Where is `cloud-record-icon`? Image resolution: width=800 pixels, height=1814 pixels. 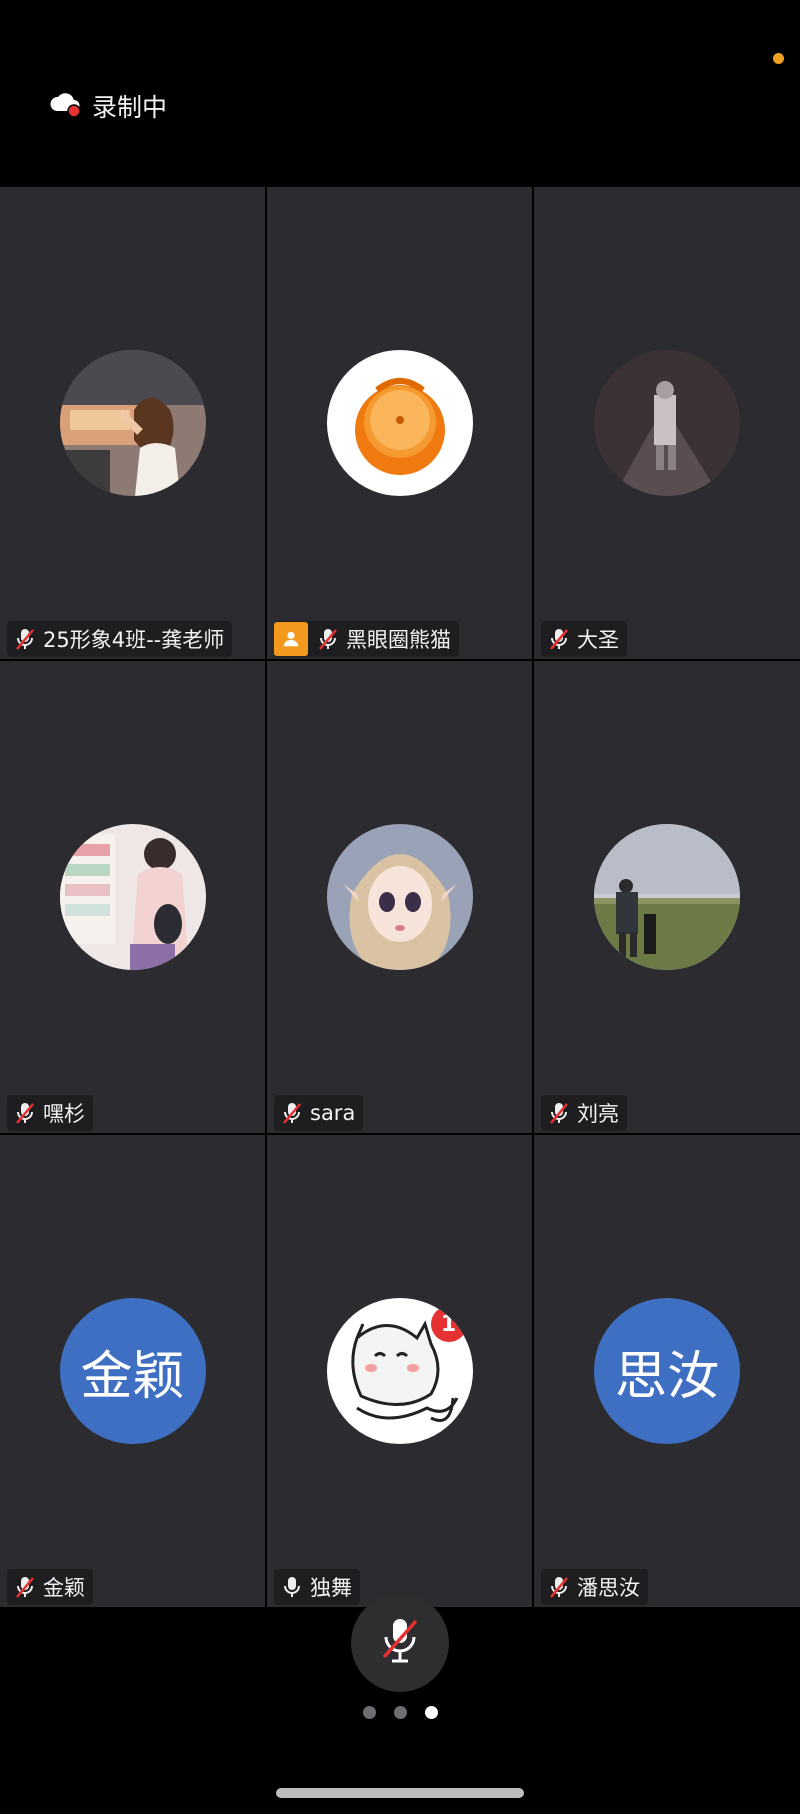
cloud-record-icon is located at coordinates (65, 106).